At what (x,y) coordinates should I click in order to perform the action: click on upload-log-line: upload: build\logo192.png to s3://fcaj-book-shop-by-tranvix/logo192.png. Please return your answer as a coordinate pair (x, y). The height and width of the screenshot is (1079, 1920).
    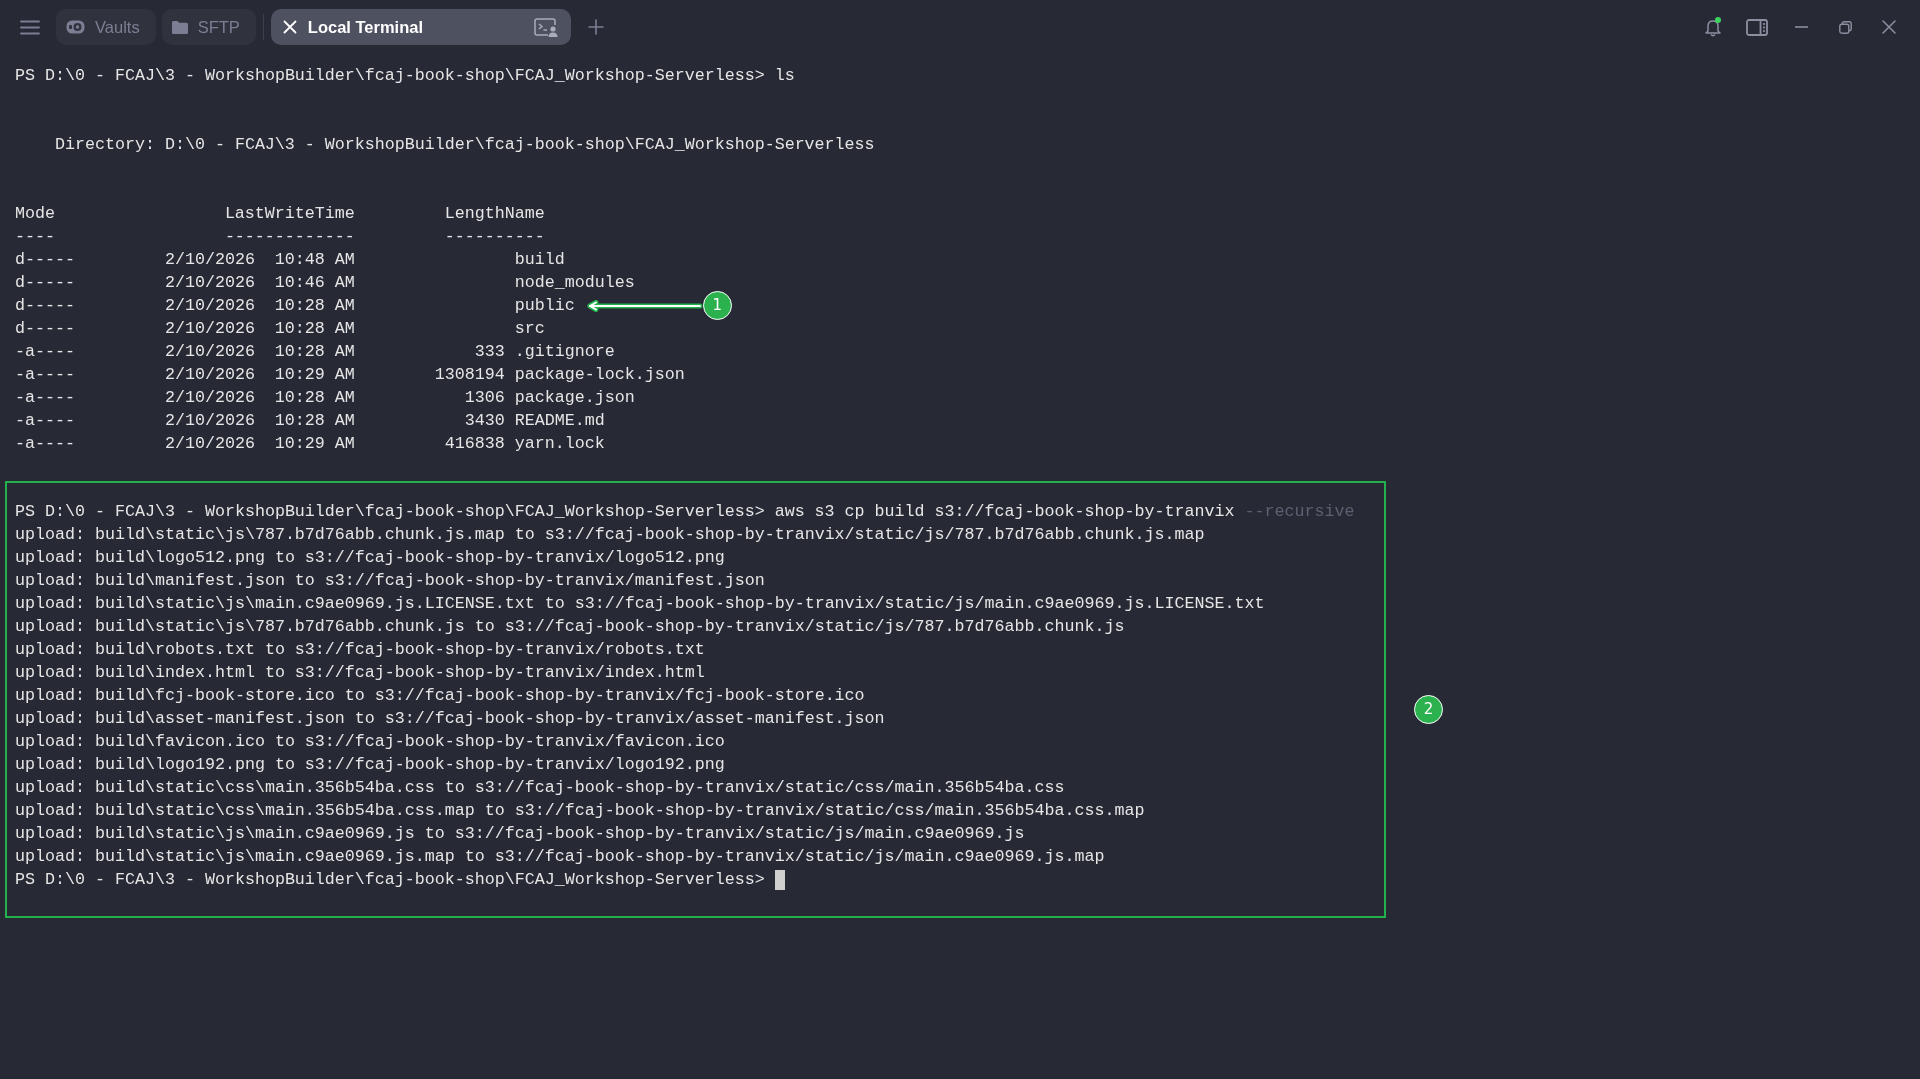
    Looking at the image, I should click on (370, 765).